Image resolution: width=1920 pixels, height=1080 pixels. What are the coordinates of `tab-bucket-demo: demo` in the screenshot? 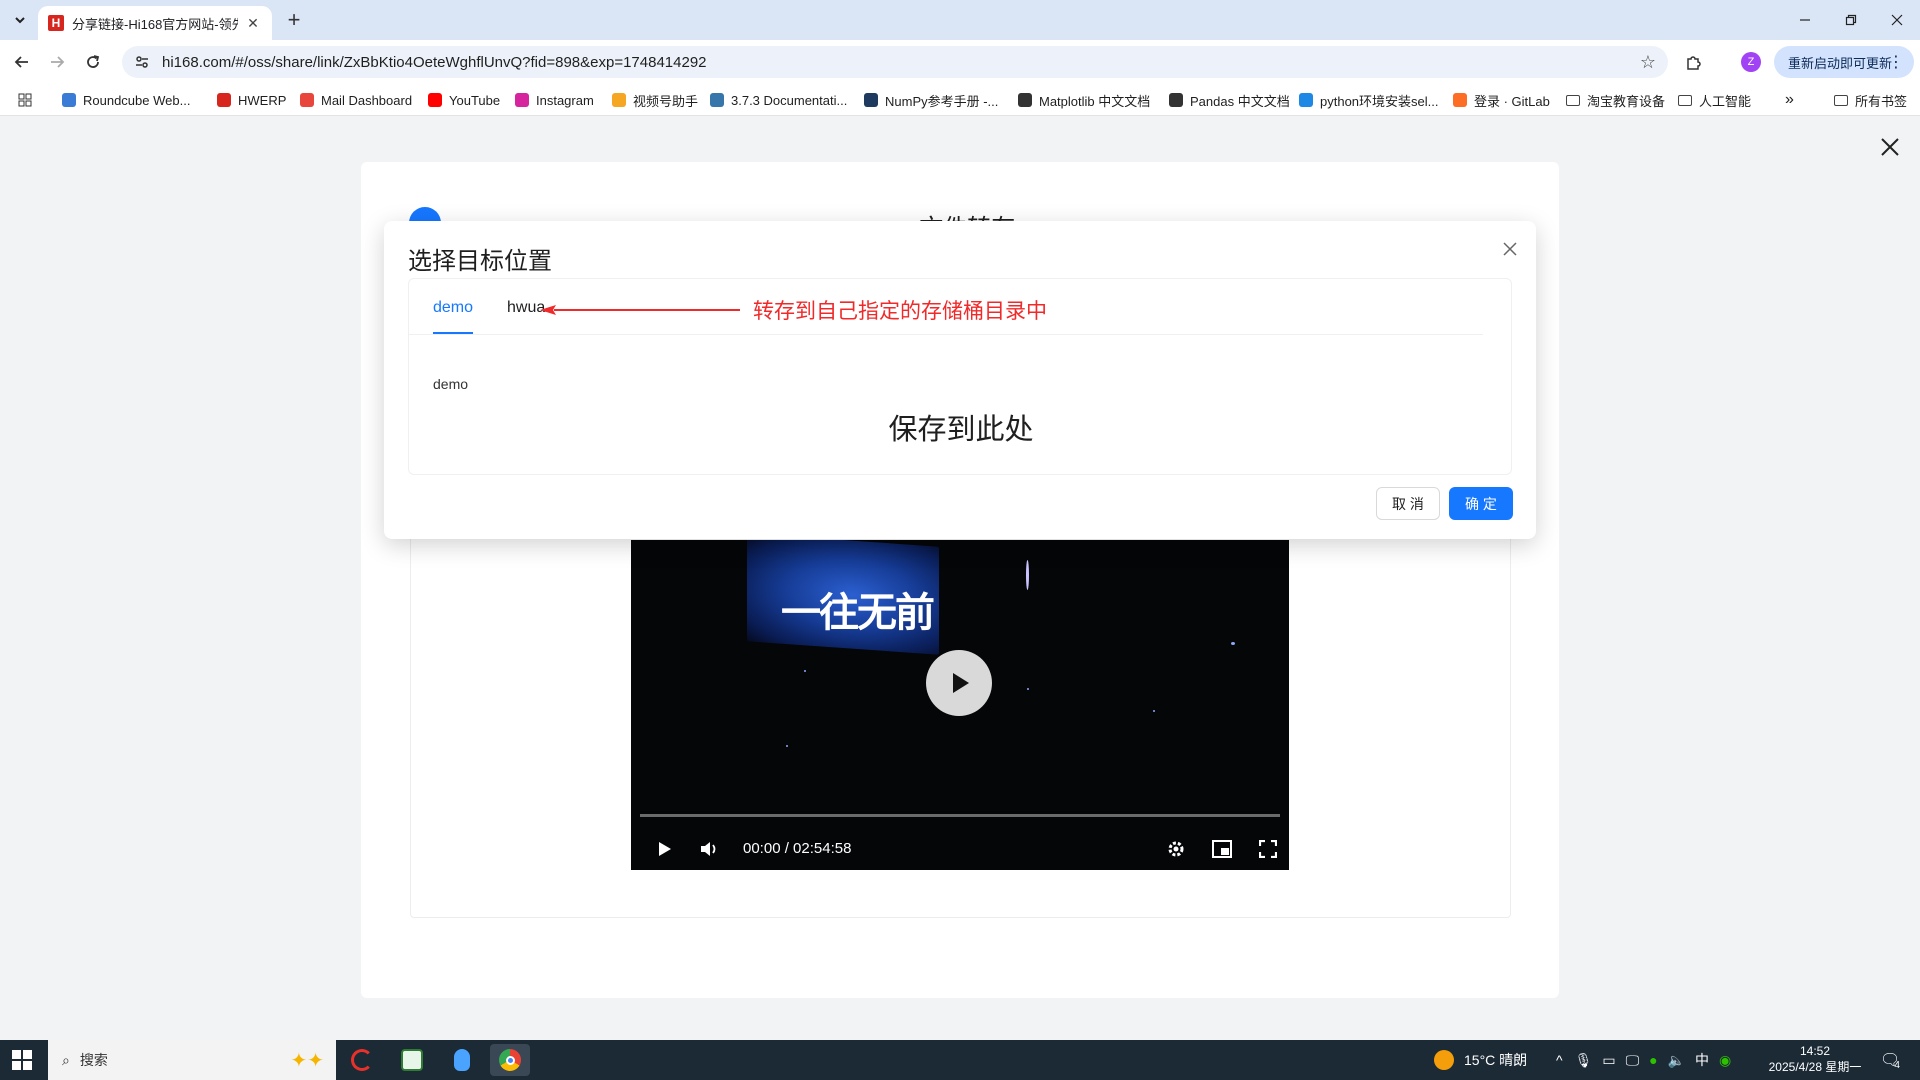 It's located at (453, 308).